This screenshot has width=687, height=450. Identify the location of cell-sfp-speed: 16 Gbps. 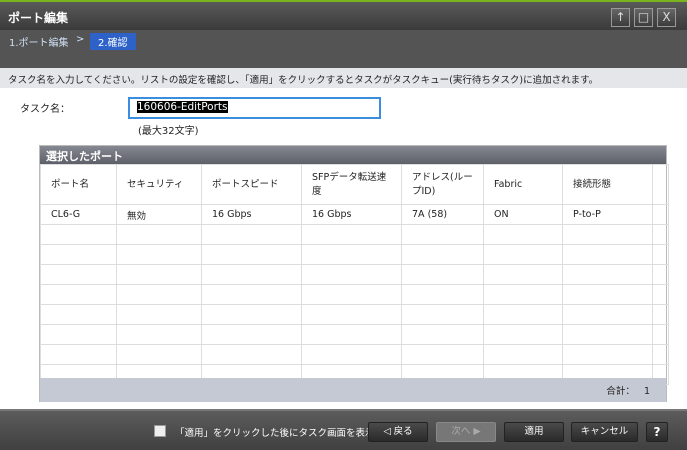
(351, 214).